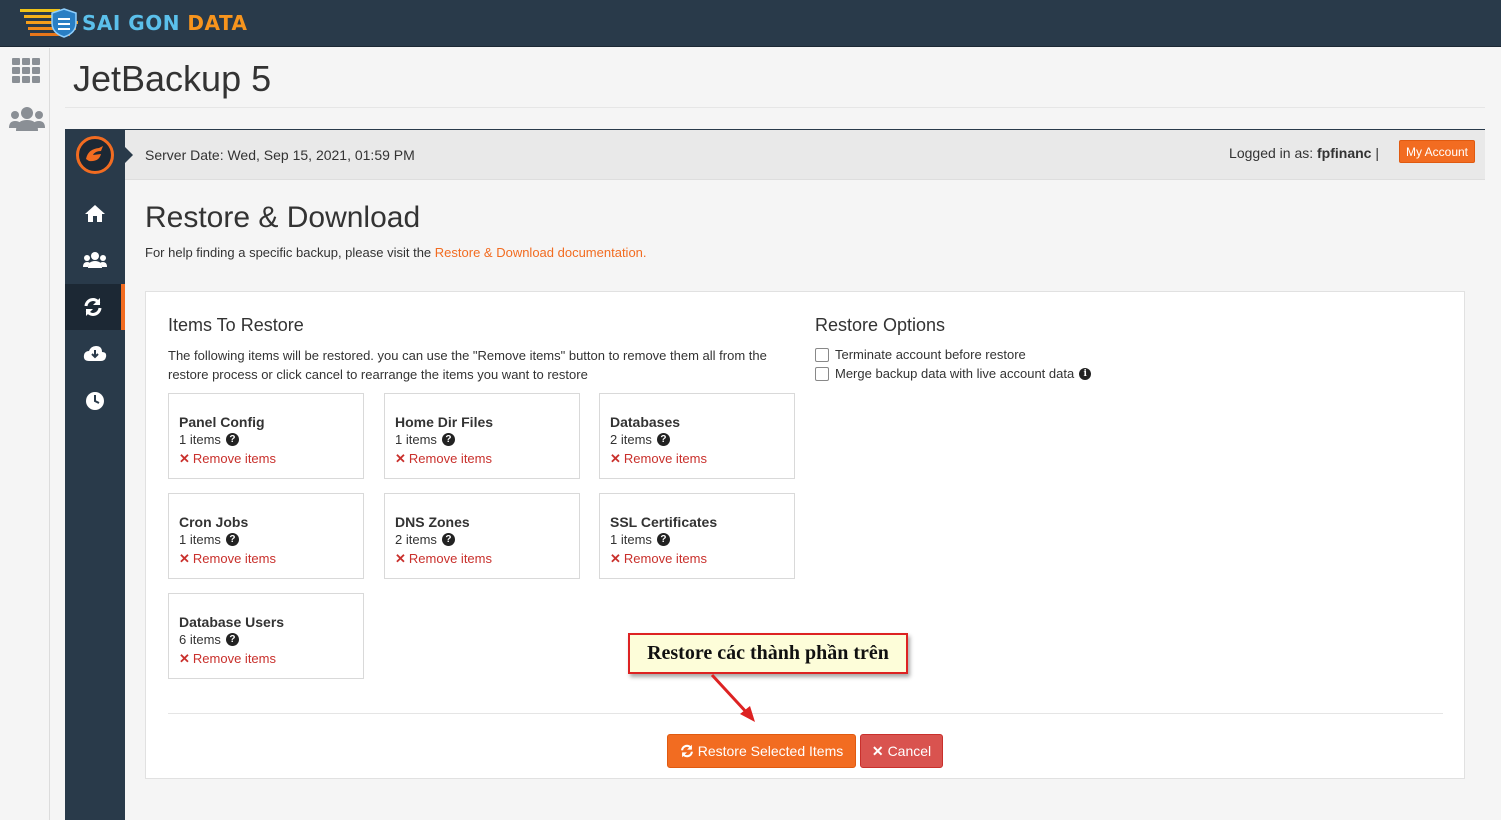  Describe the element at coordinates (217, 23) in the screenshot. I see `brand-name-part2: DATA` at that location.